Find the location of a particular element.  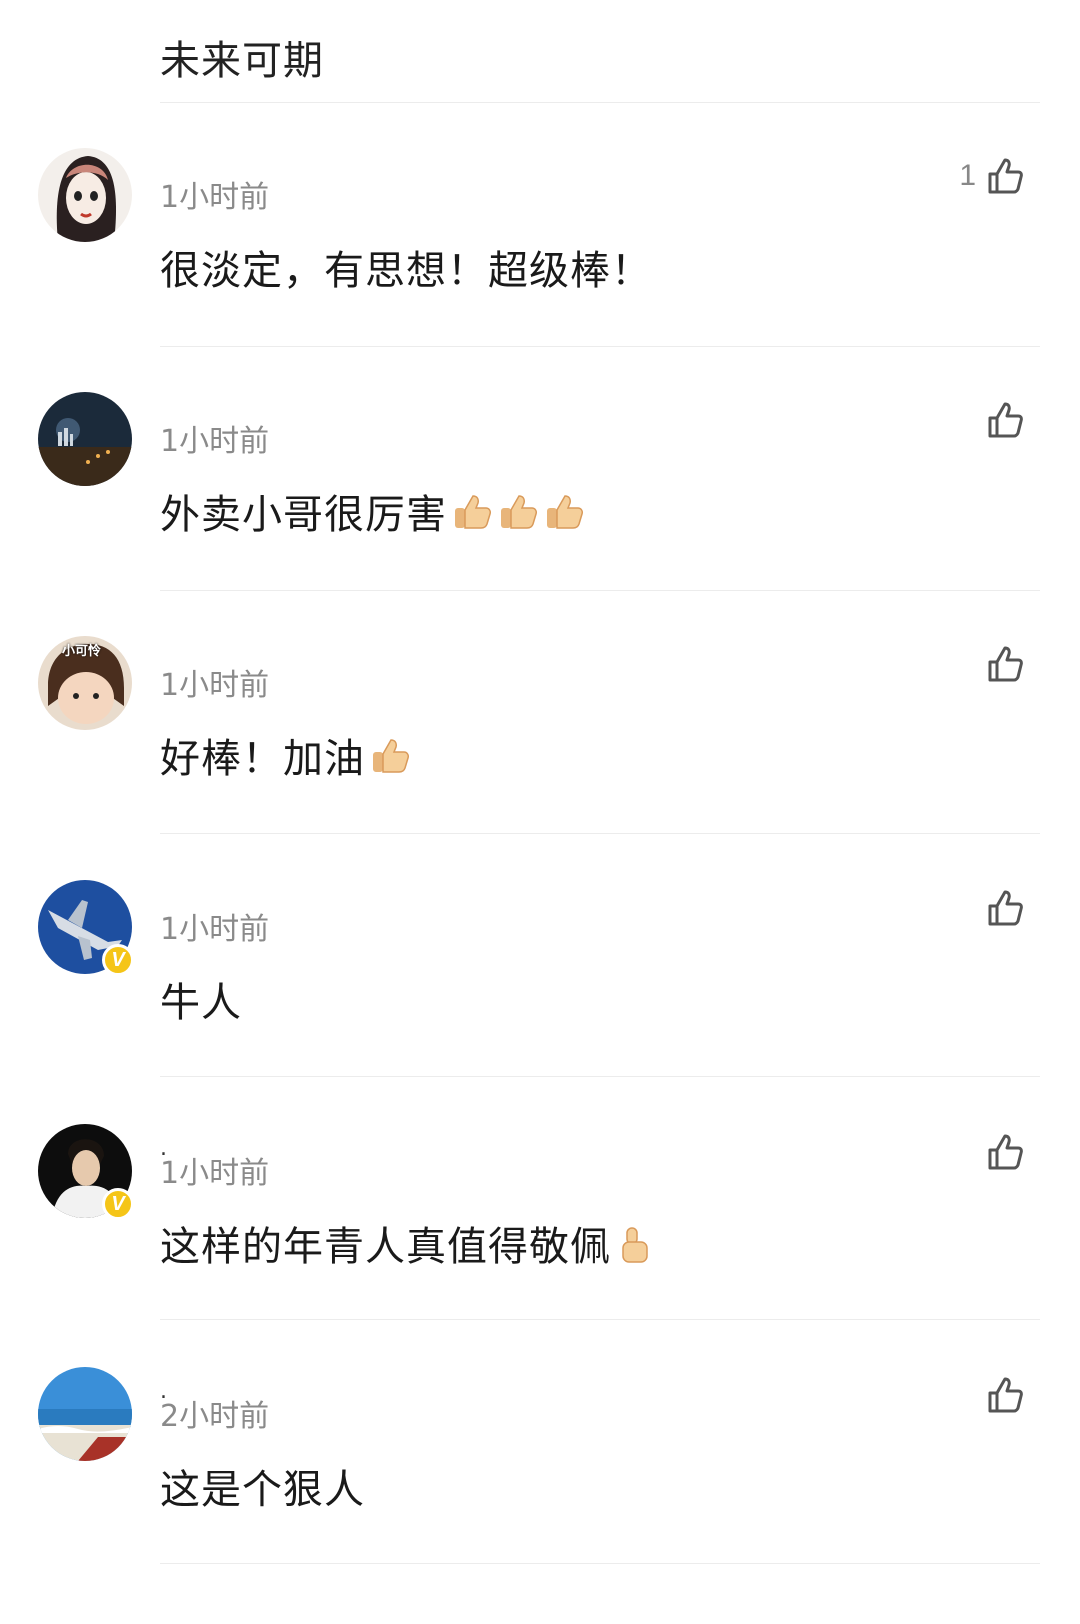

comment-time: 2小时前 is located at coordinates (215, 1416).